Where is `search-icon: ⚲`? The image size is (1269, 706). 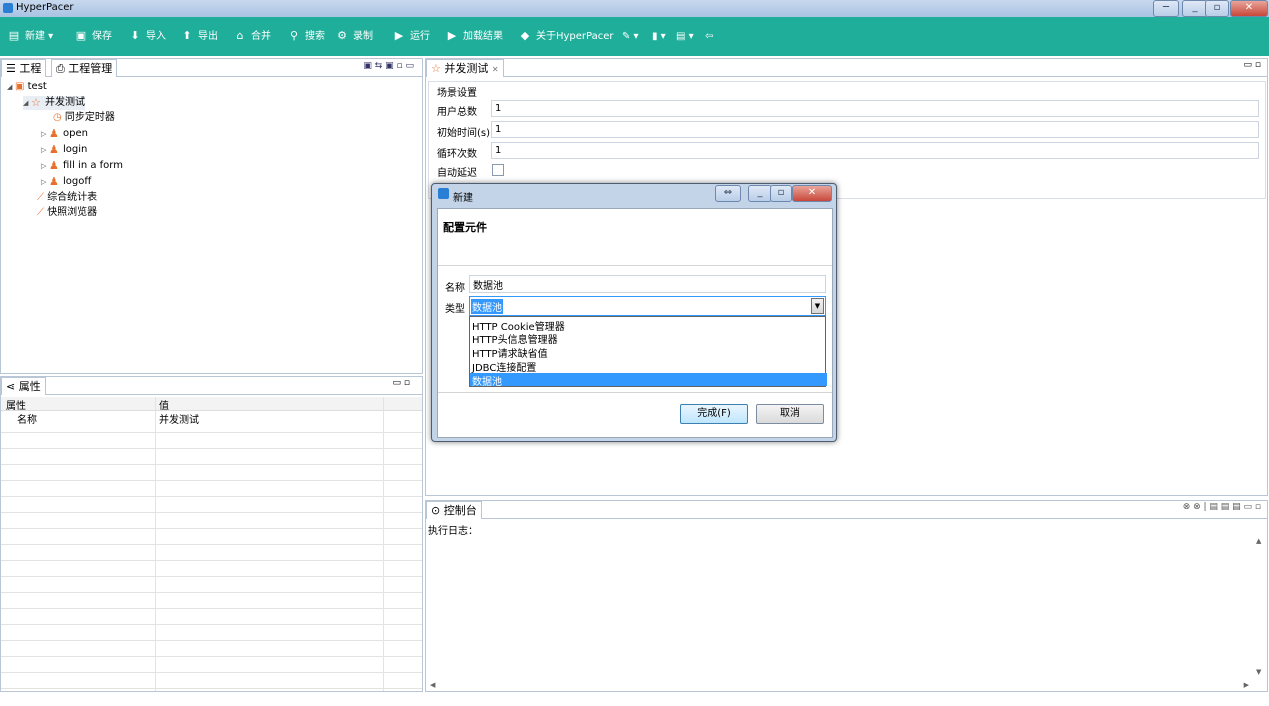
search-icon: ⚲ is located at coordinates (294, 35).